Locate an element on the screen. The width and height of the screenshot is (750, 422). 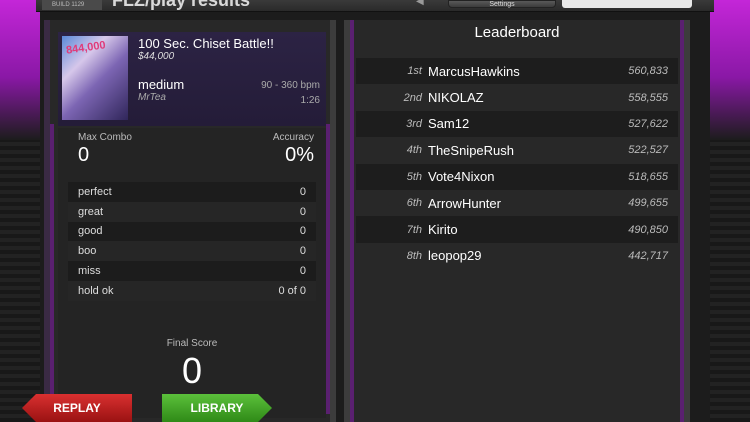
final-score-label: Final Score is located at coordinates (192, 343).